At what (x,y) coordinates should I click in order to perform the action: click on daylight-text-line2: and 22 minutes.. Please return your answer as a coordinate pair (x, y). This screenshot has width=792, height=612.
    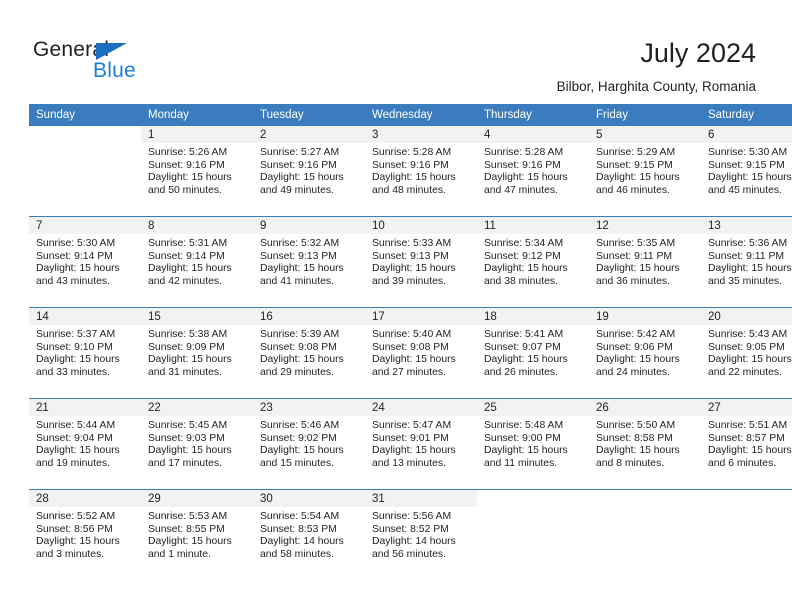
    Looking at the image, I should click on (745, 372).